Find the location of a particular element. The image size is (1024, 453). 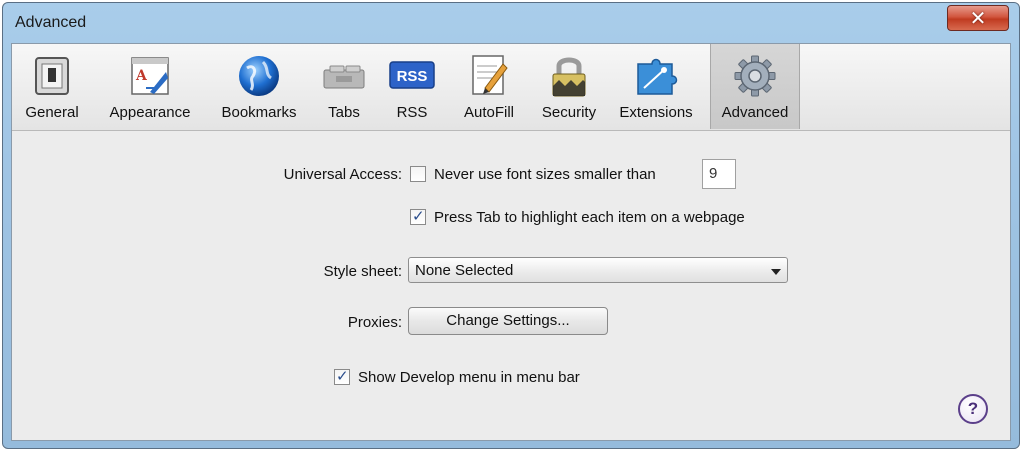

tab-appearance-label: Appearance is located at coordinates (150, 112).